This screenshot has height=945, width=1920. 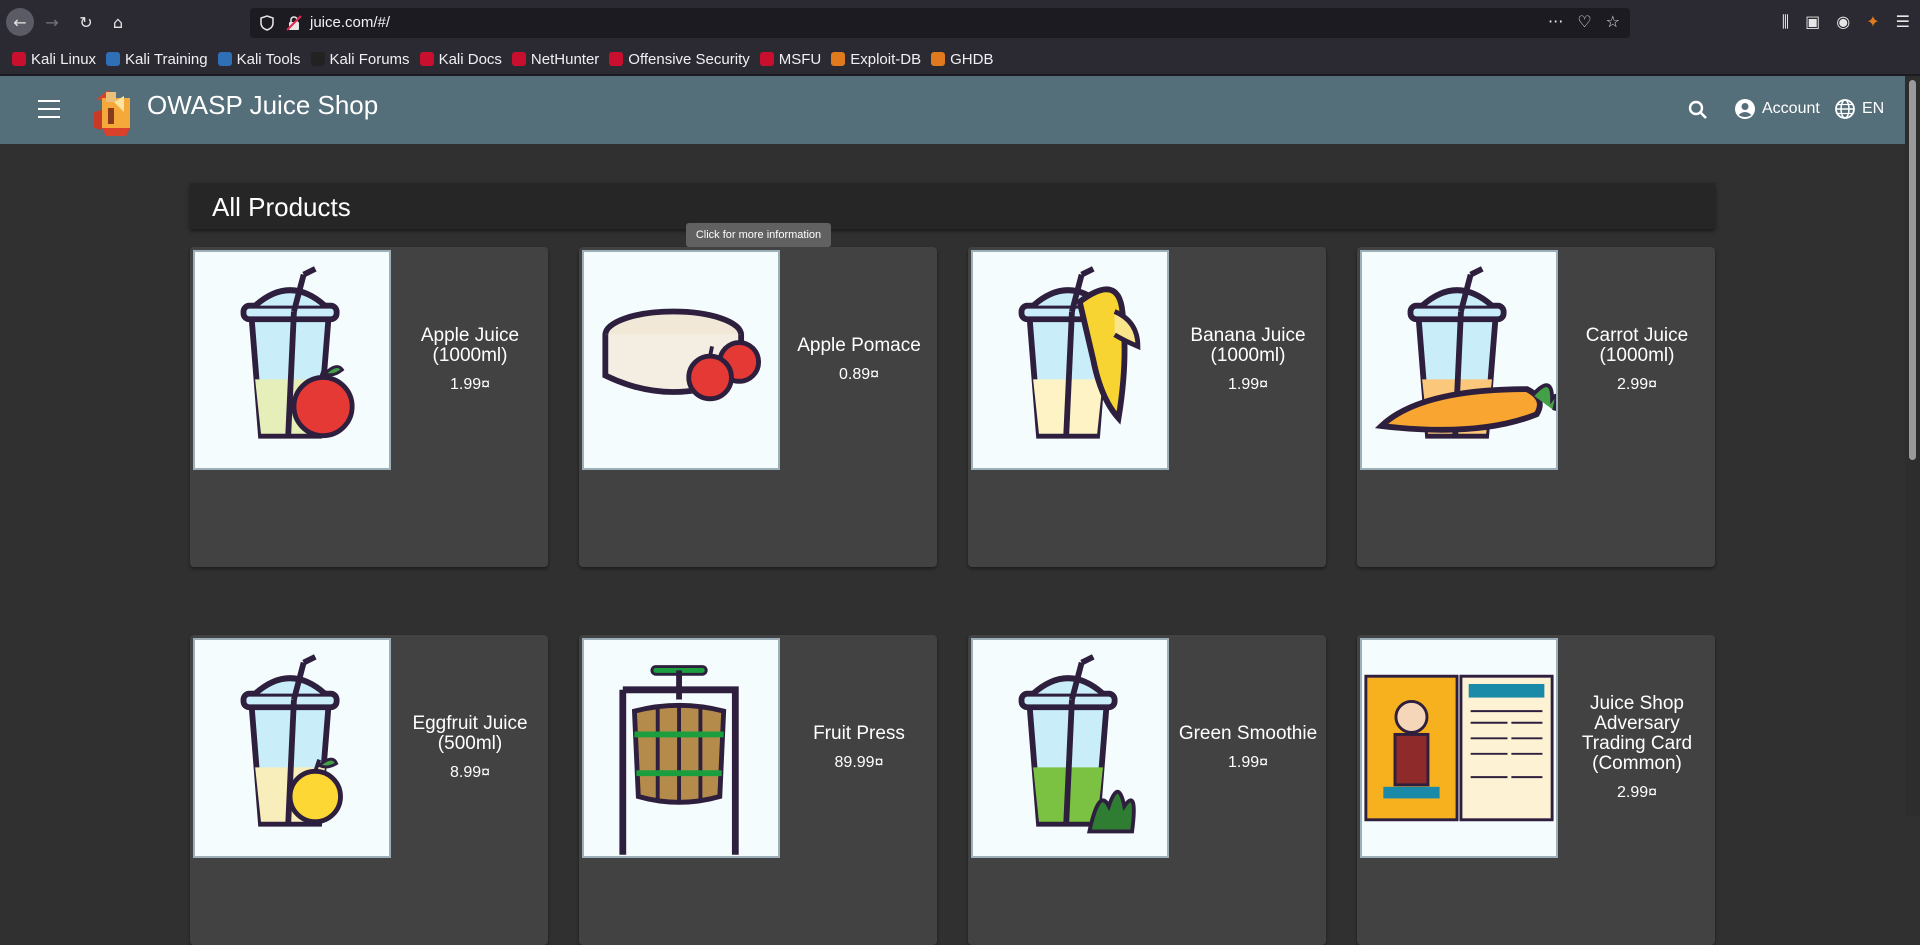 I want to click on product-tooltip: Click for more information, so click(x=758, y=235).